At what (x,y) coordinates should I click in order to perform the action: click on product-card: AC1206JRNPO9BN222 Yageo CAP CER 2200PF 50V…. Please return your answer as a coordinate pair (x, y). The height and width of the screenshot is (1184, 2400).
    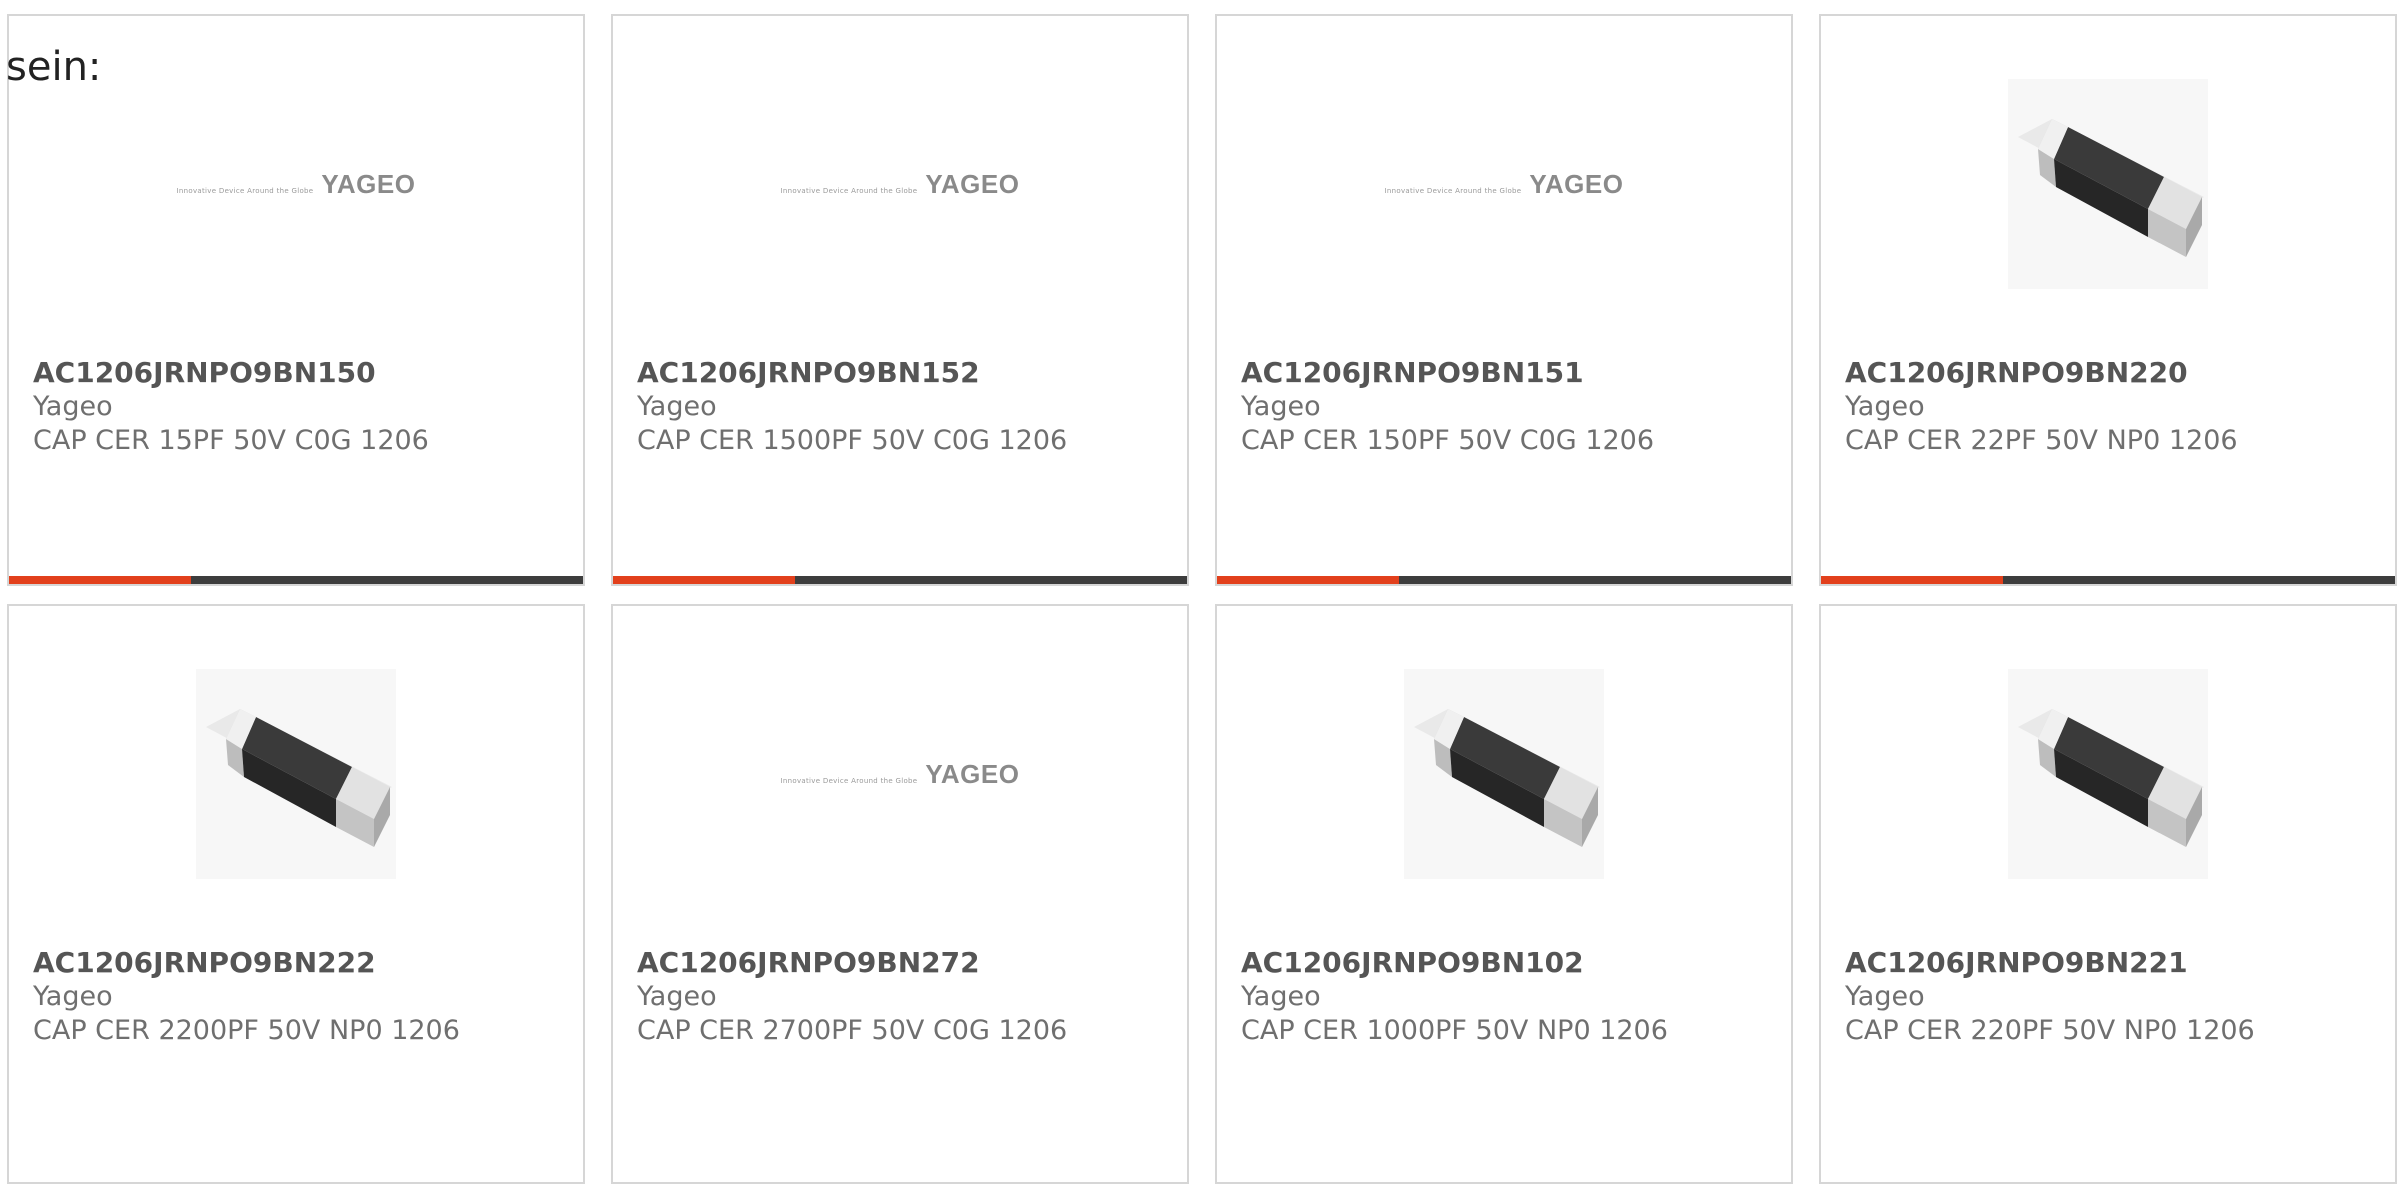
    Looking at the image, I should click on (296, 894).